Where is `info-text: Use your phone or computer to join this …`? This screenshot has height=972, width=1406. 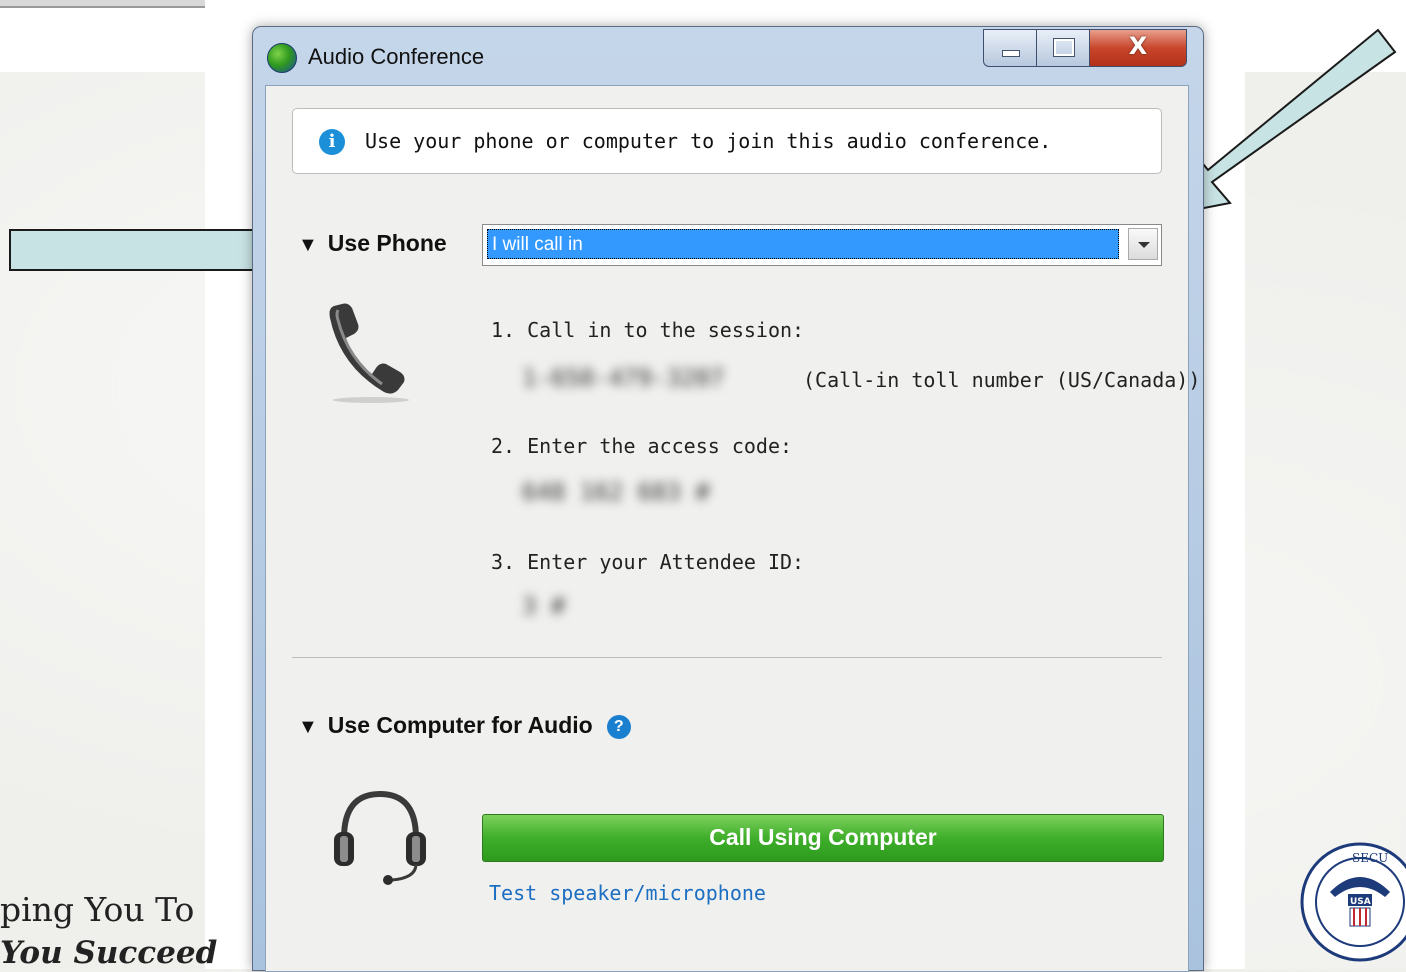 info-text: Use your phone or computer to join this … is located at coordinates (708, 141).